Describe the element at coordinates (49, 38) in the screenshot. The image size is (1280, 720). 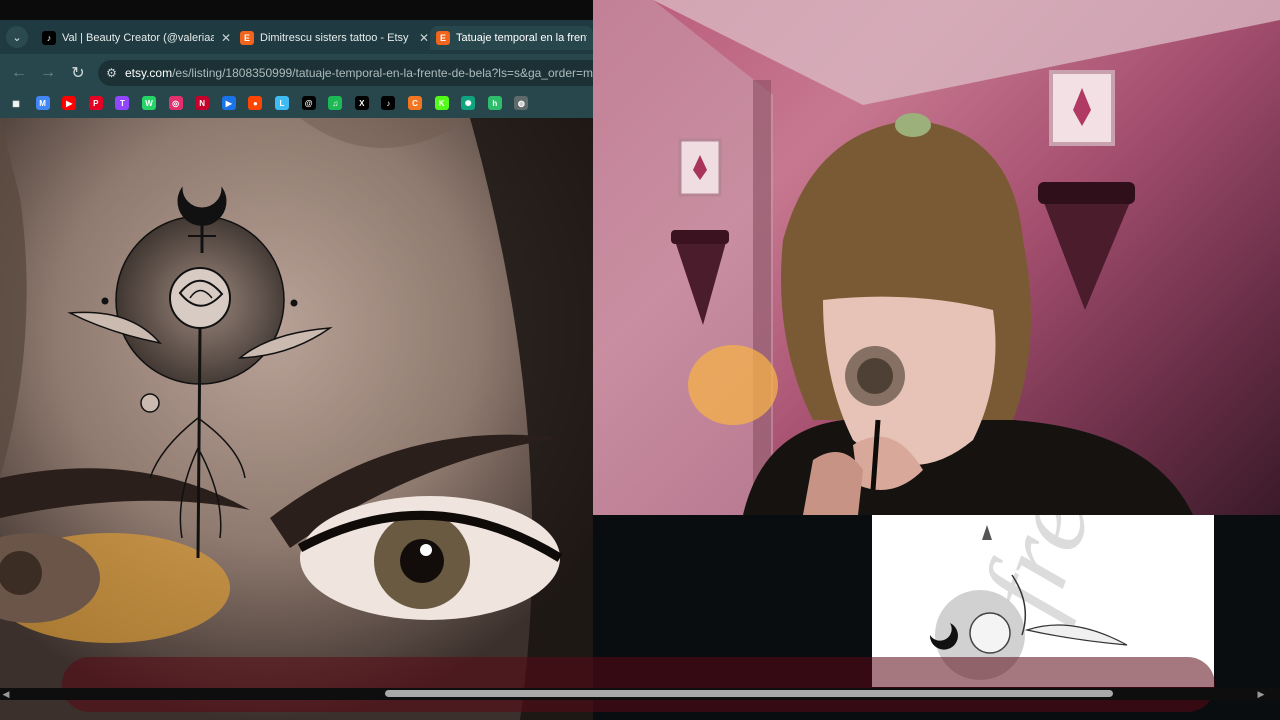
I see `tiktok-icon: ♪` at that location.